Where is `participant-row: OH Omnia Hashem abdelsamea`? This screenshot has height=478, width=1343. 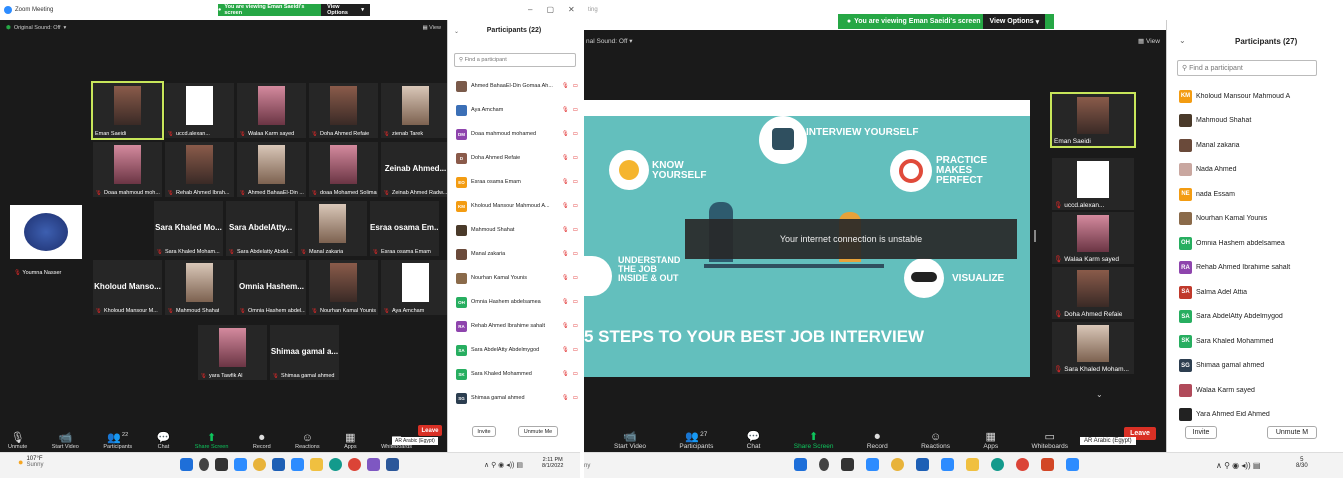
participant-row: OH Omnia Hashem abdelsamea is located at coordinates (1259, 243).